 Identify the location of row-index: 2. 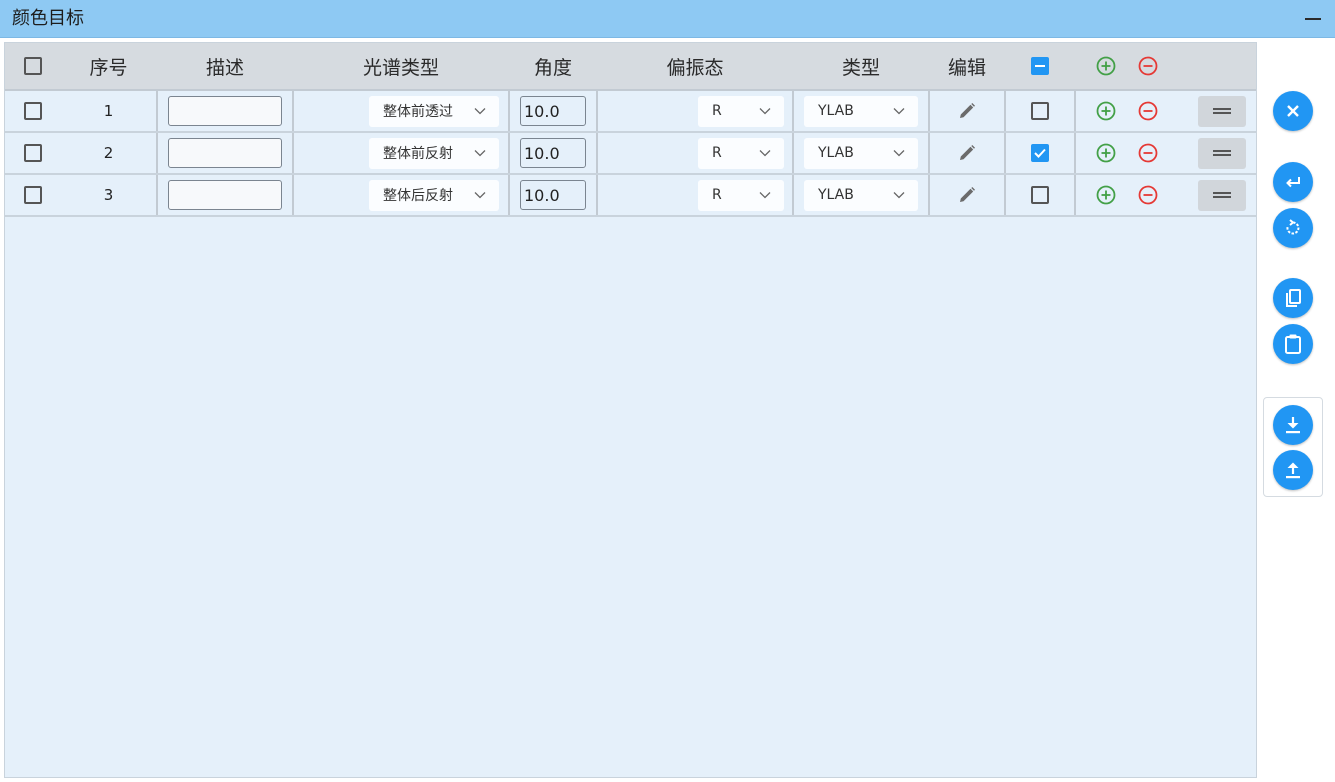
(108, 153).